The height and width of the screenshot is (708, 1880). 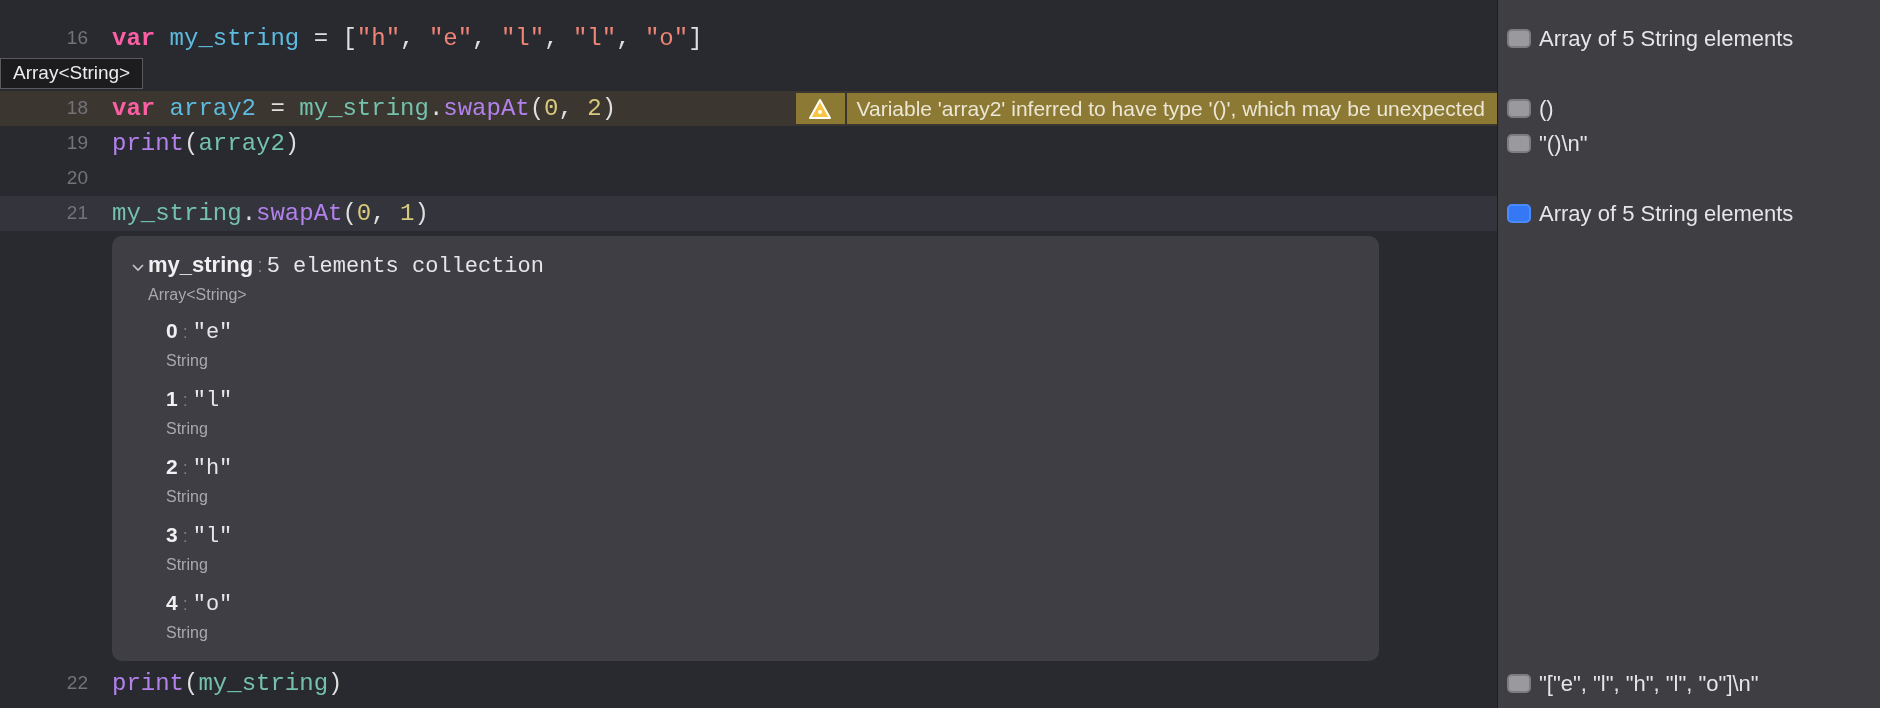 What do you see at coordinates (1171, 108) in the screenshot?
I see `warning-message: Variable 'array2' inferred to have type '()', which may be unexpected` at bounding box center [1171, 108].